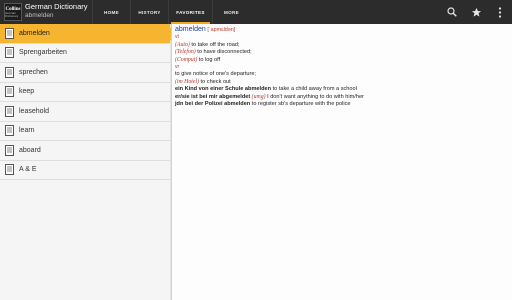  I want to click on list-item-label: keep, so click(27, 92).